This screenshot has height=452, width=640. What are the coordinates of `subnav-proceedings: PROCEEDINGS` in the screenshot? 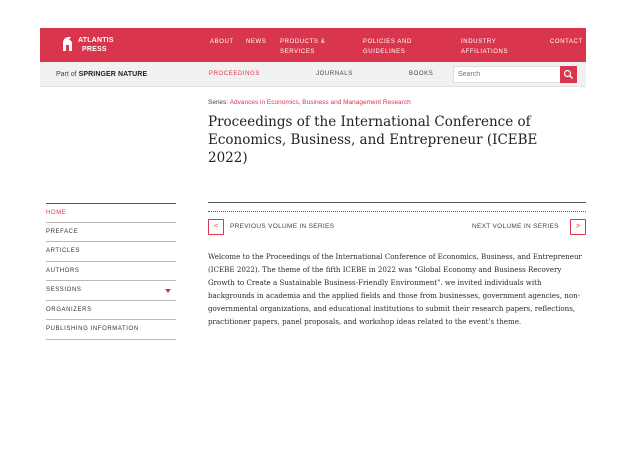 It's located at (234, 74).